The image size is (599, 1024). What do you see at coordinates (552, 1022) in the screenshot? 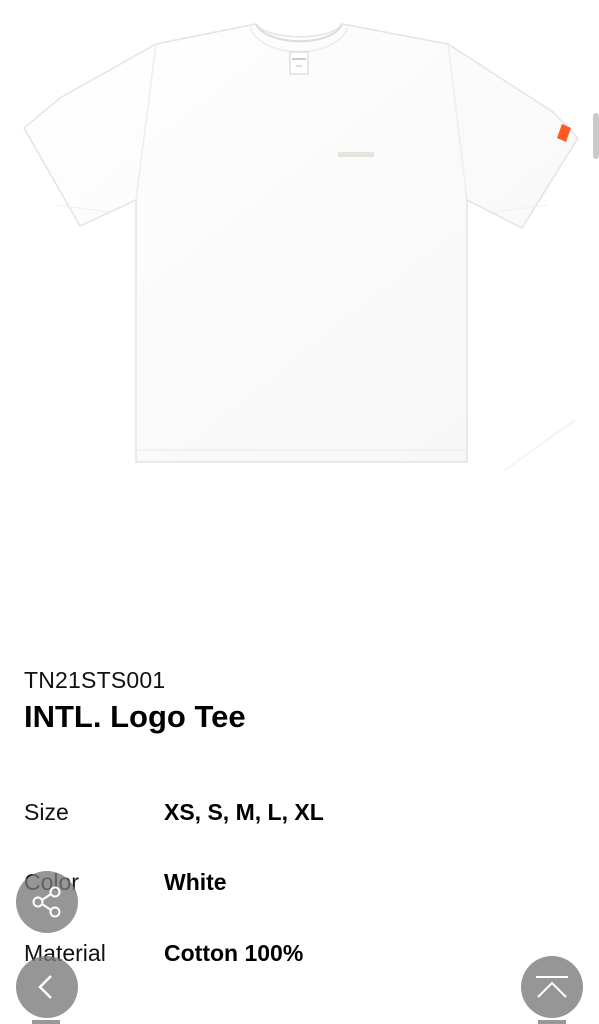
I see `bottom-bar-edge-right` at bounding box center [552, 1022].